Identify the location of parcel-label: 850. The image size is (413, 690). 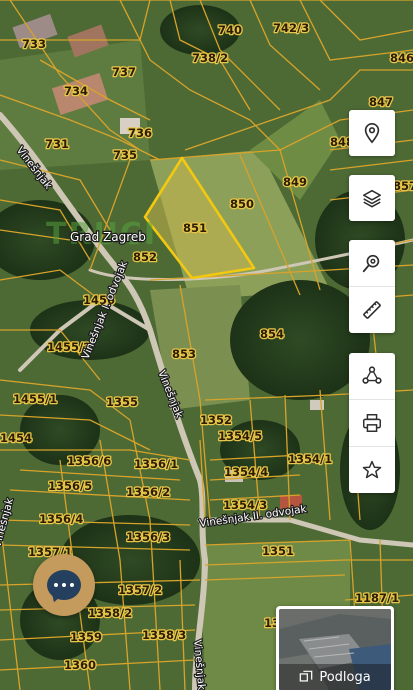
(242, 204).